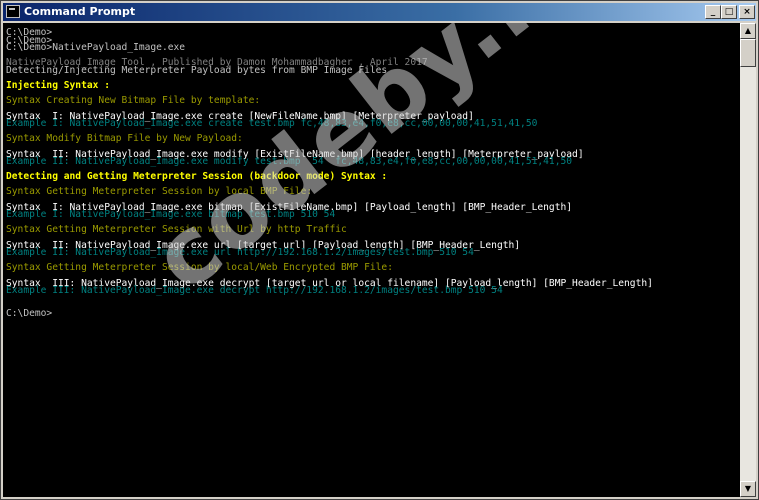 This screenshot has width=759, height=500. Describe the element at coordinates (747, 12) in the screenshot. I see `close-button: ×` at that location.